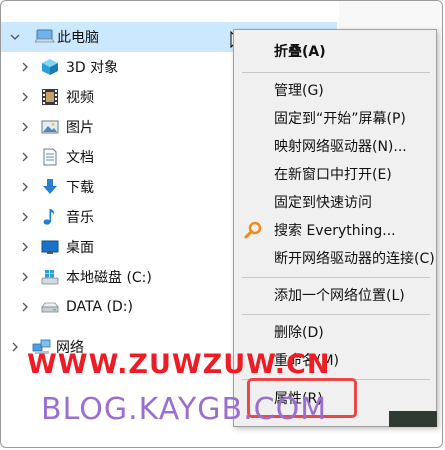 The width and height of the screenshot is (445, 450). Describe the element at coordinates (80, 248) in the screenshot. I see `tree-item-label: 桌面` at that location.